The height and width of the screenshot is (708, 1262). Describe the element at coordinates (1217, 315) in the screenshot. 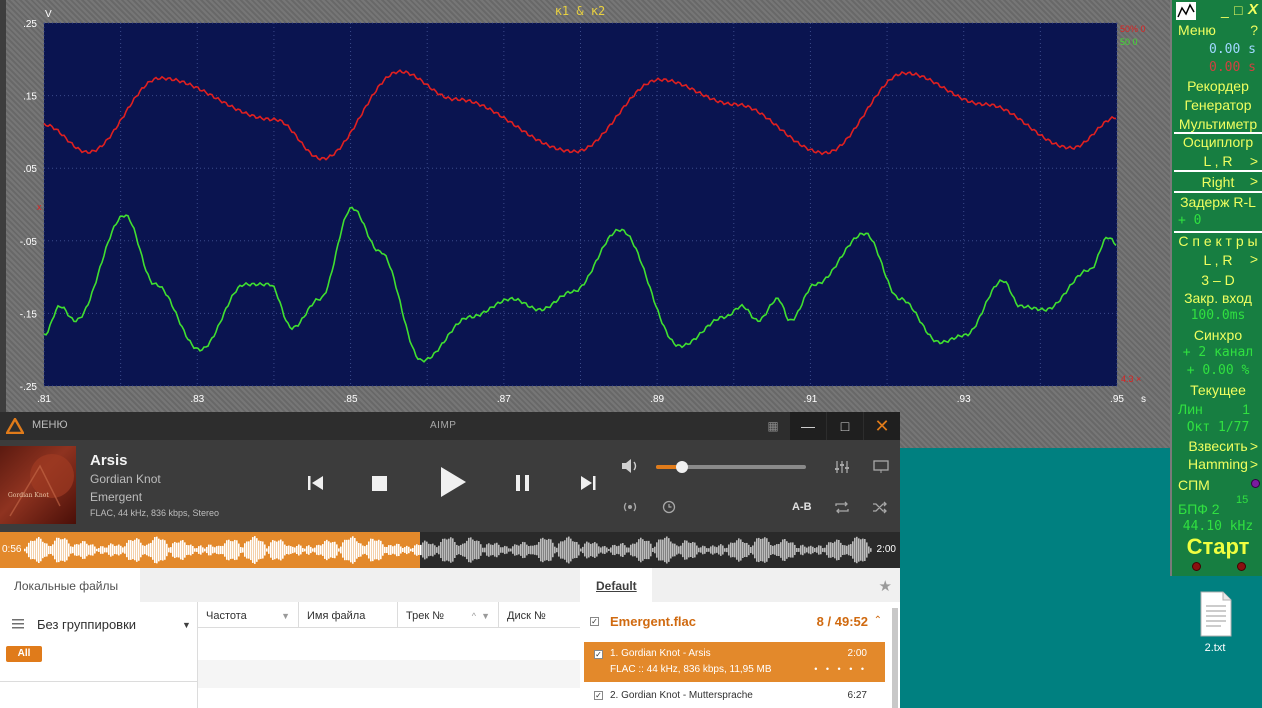

I see `gate-value: 100.0ms` at that location.